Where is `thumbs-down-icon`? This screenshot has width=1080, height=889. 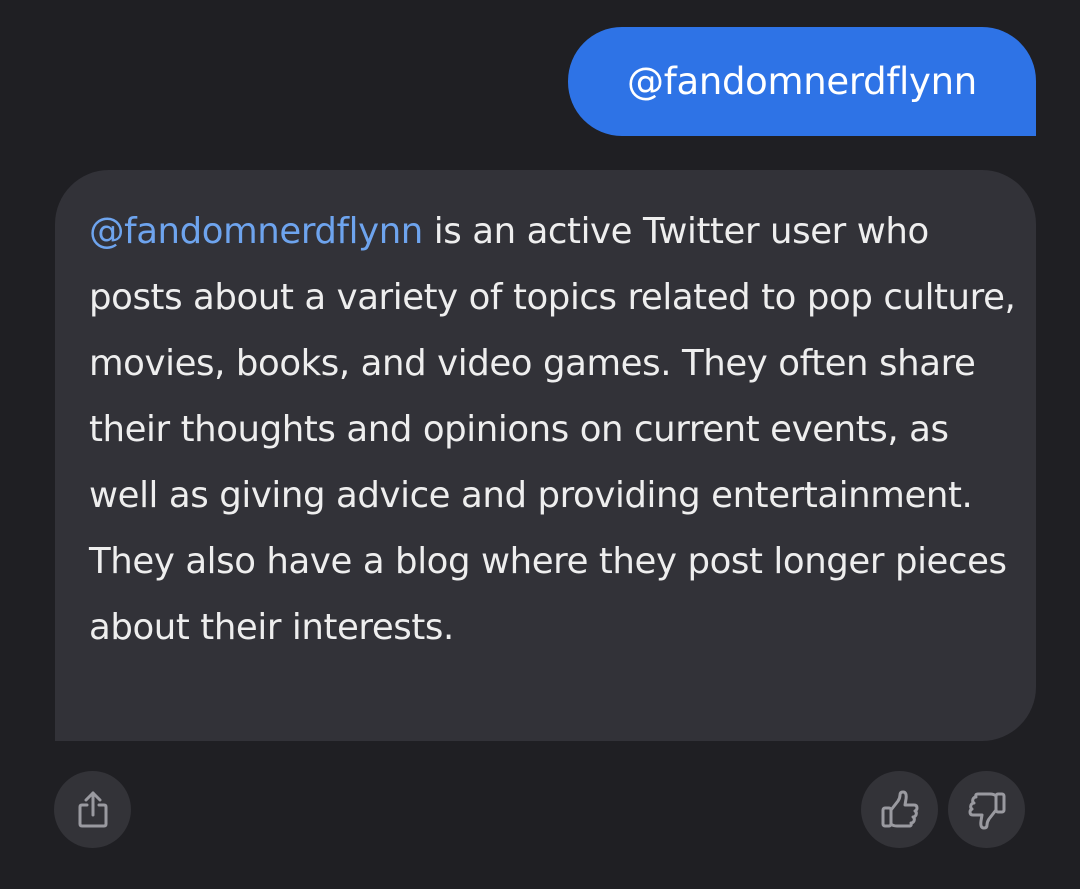 thumbs-down-icon is located at coordinates (986, 810).